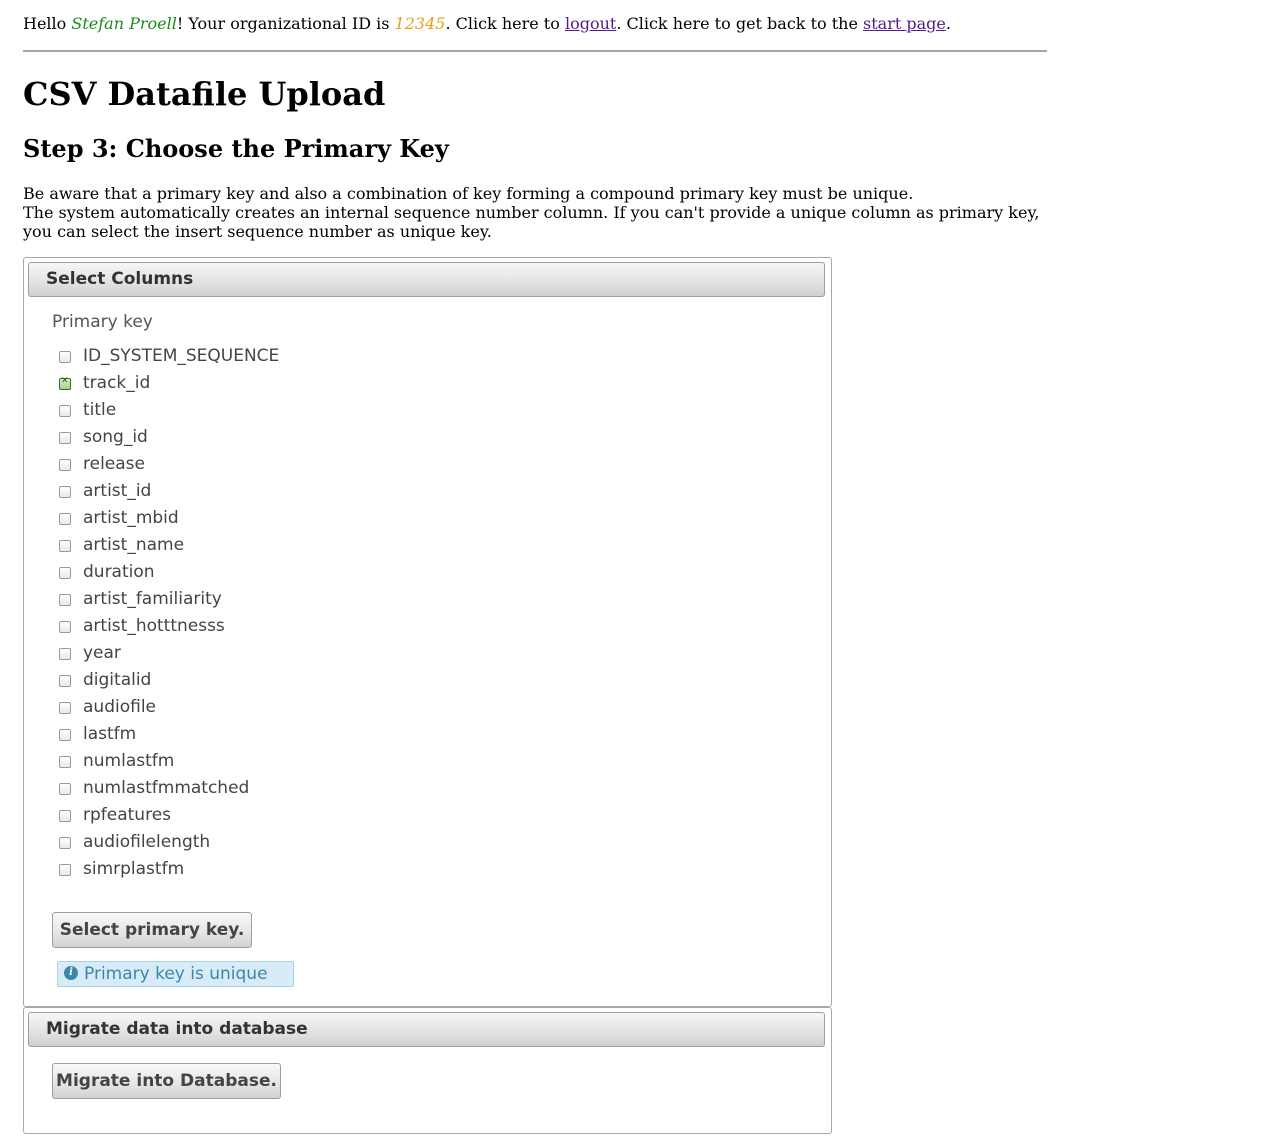 This screenshot has height=1141, width=1266. I want to click on select-primary-key-button: Select primary key., so click(152, 930).